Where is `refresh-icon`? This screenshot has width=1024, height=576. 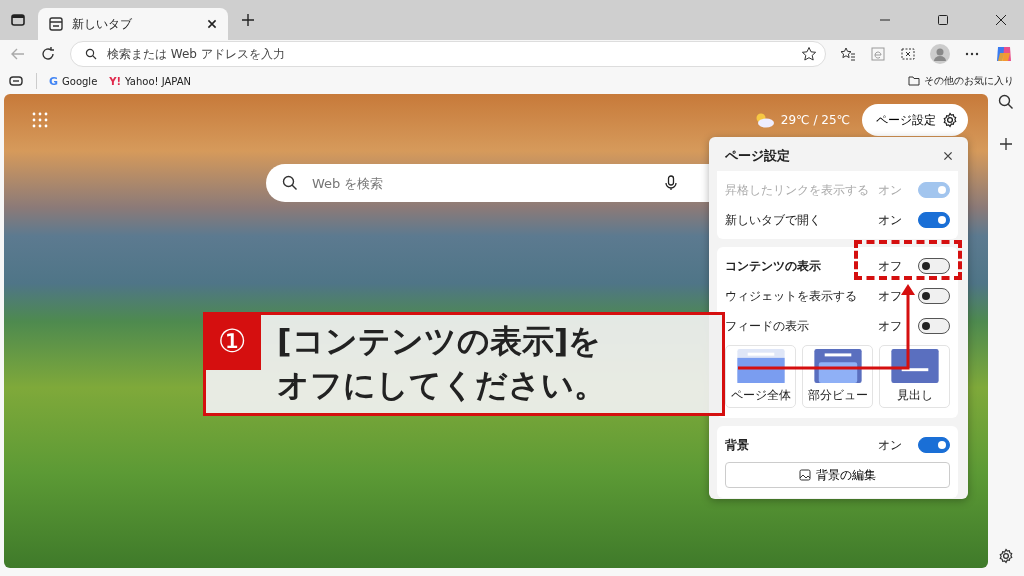
refresh-icon is located at coordinates (48, 54).